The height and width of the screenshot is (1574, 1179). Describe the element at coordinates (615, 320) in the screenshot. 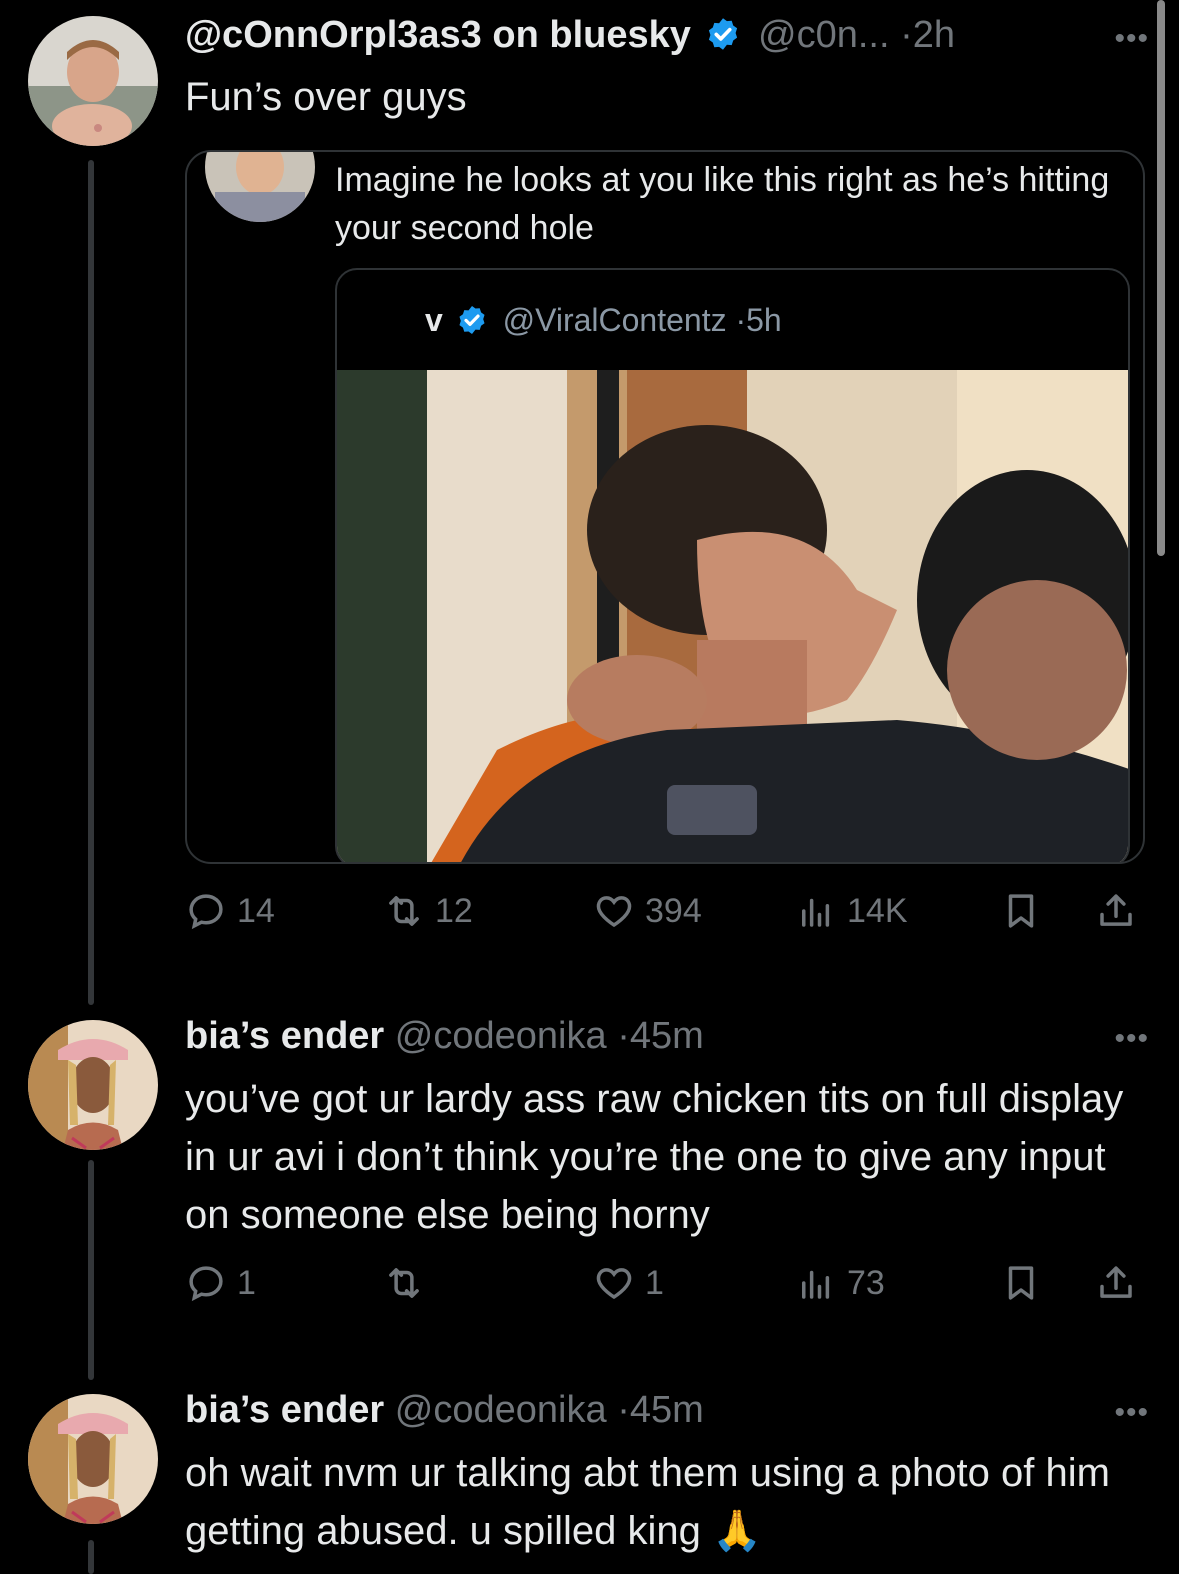

I see `handle: @ViralContentz` at that location.